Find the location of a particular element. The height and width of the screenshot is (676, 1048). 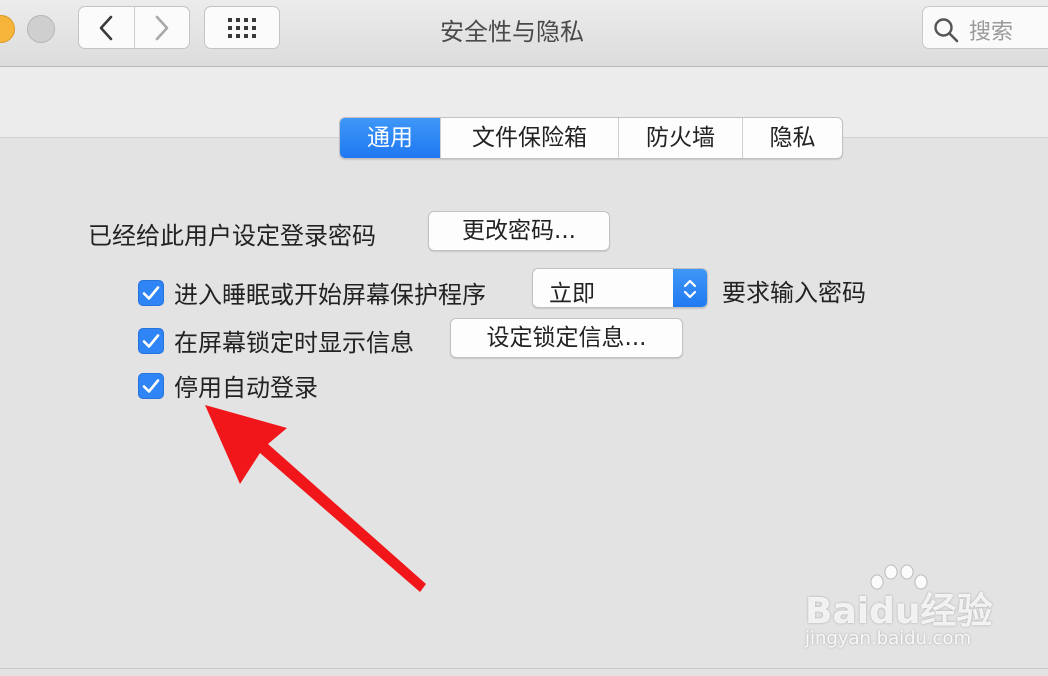

back-button is located at coordinates (106, 27).